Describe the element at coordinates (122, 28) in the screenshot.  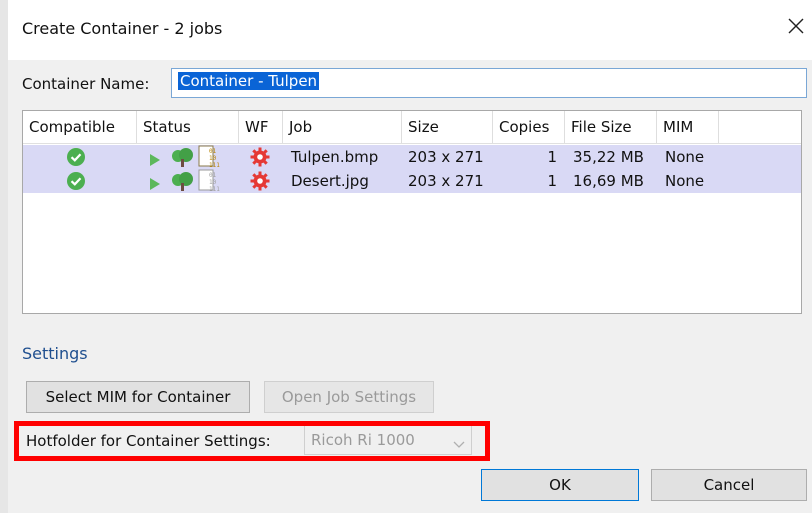
I see `window-title: Create Container - 2 jobs` at that location.